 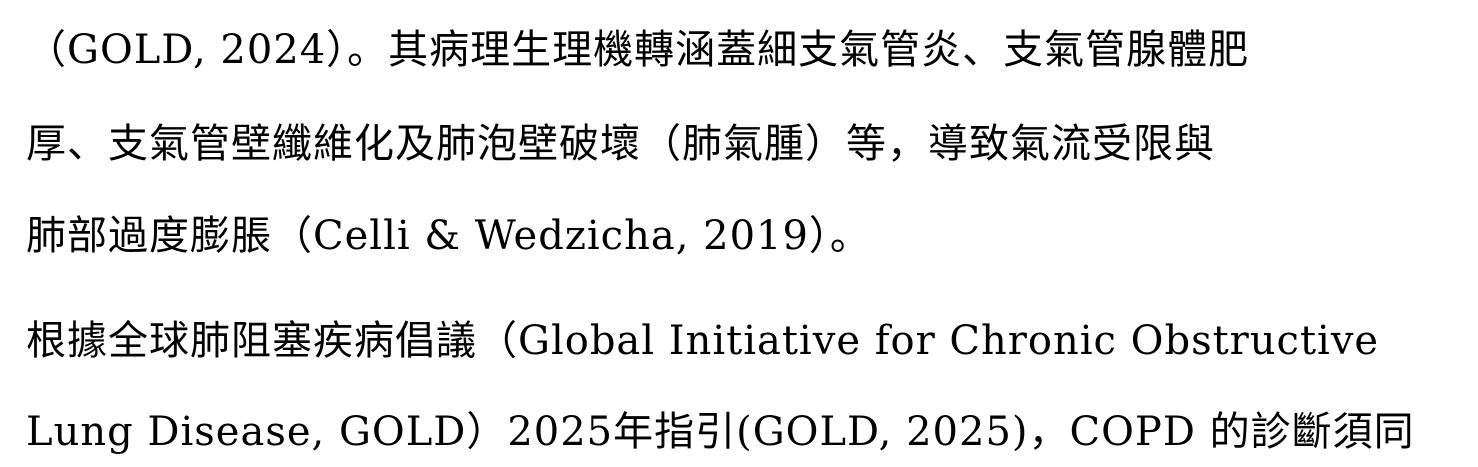 I want to click on paragraph-1-line-1: （GOLD, 2024）。其病理生理機轉涵蓋細支氣管炎、支氣管腺體肥, so click(x=638, y=50).